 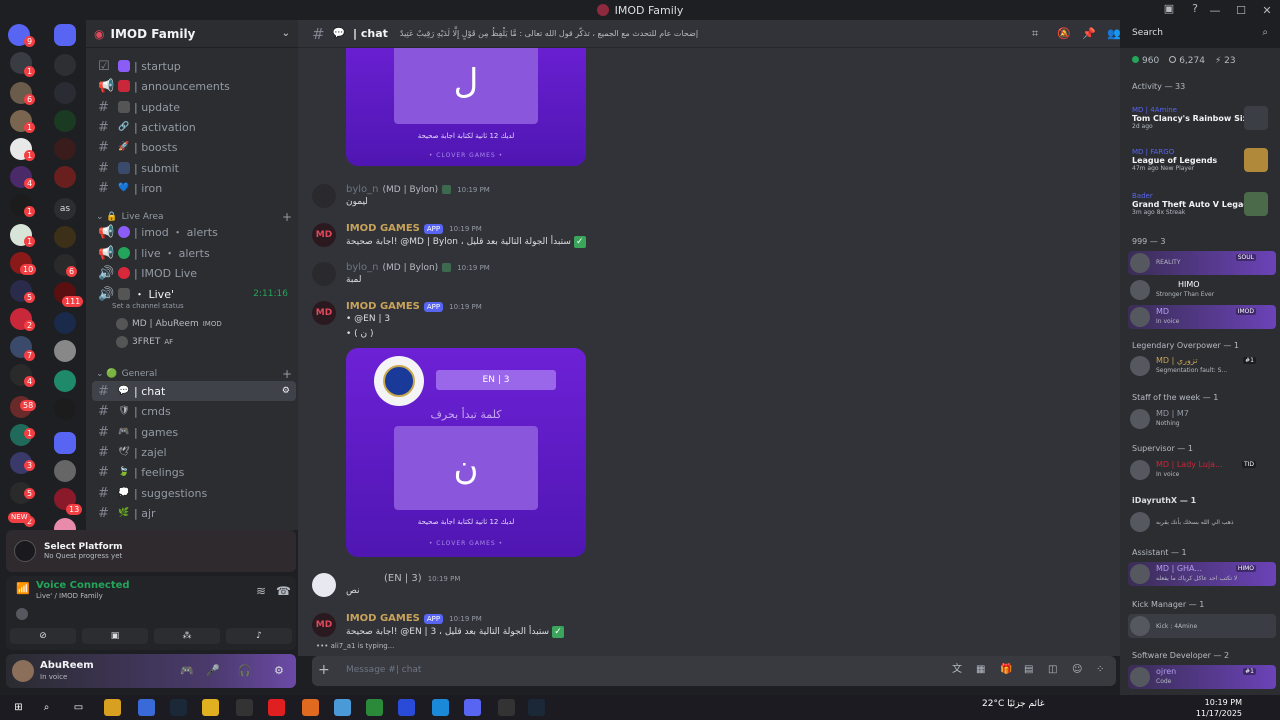 What do you see at coordinates (1202, 290) in the screenshot?
I see `member-item: HIMO Stronger Than Ever` at bounding box center [1202, 290].